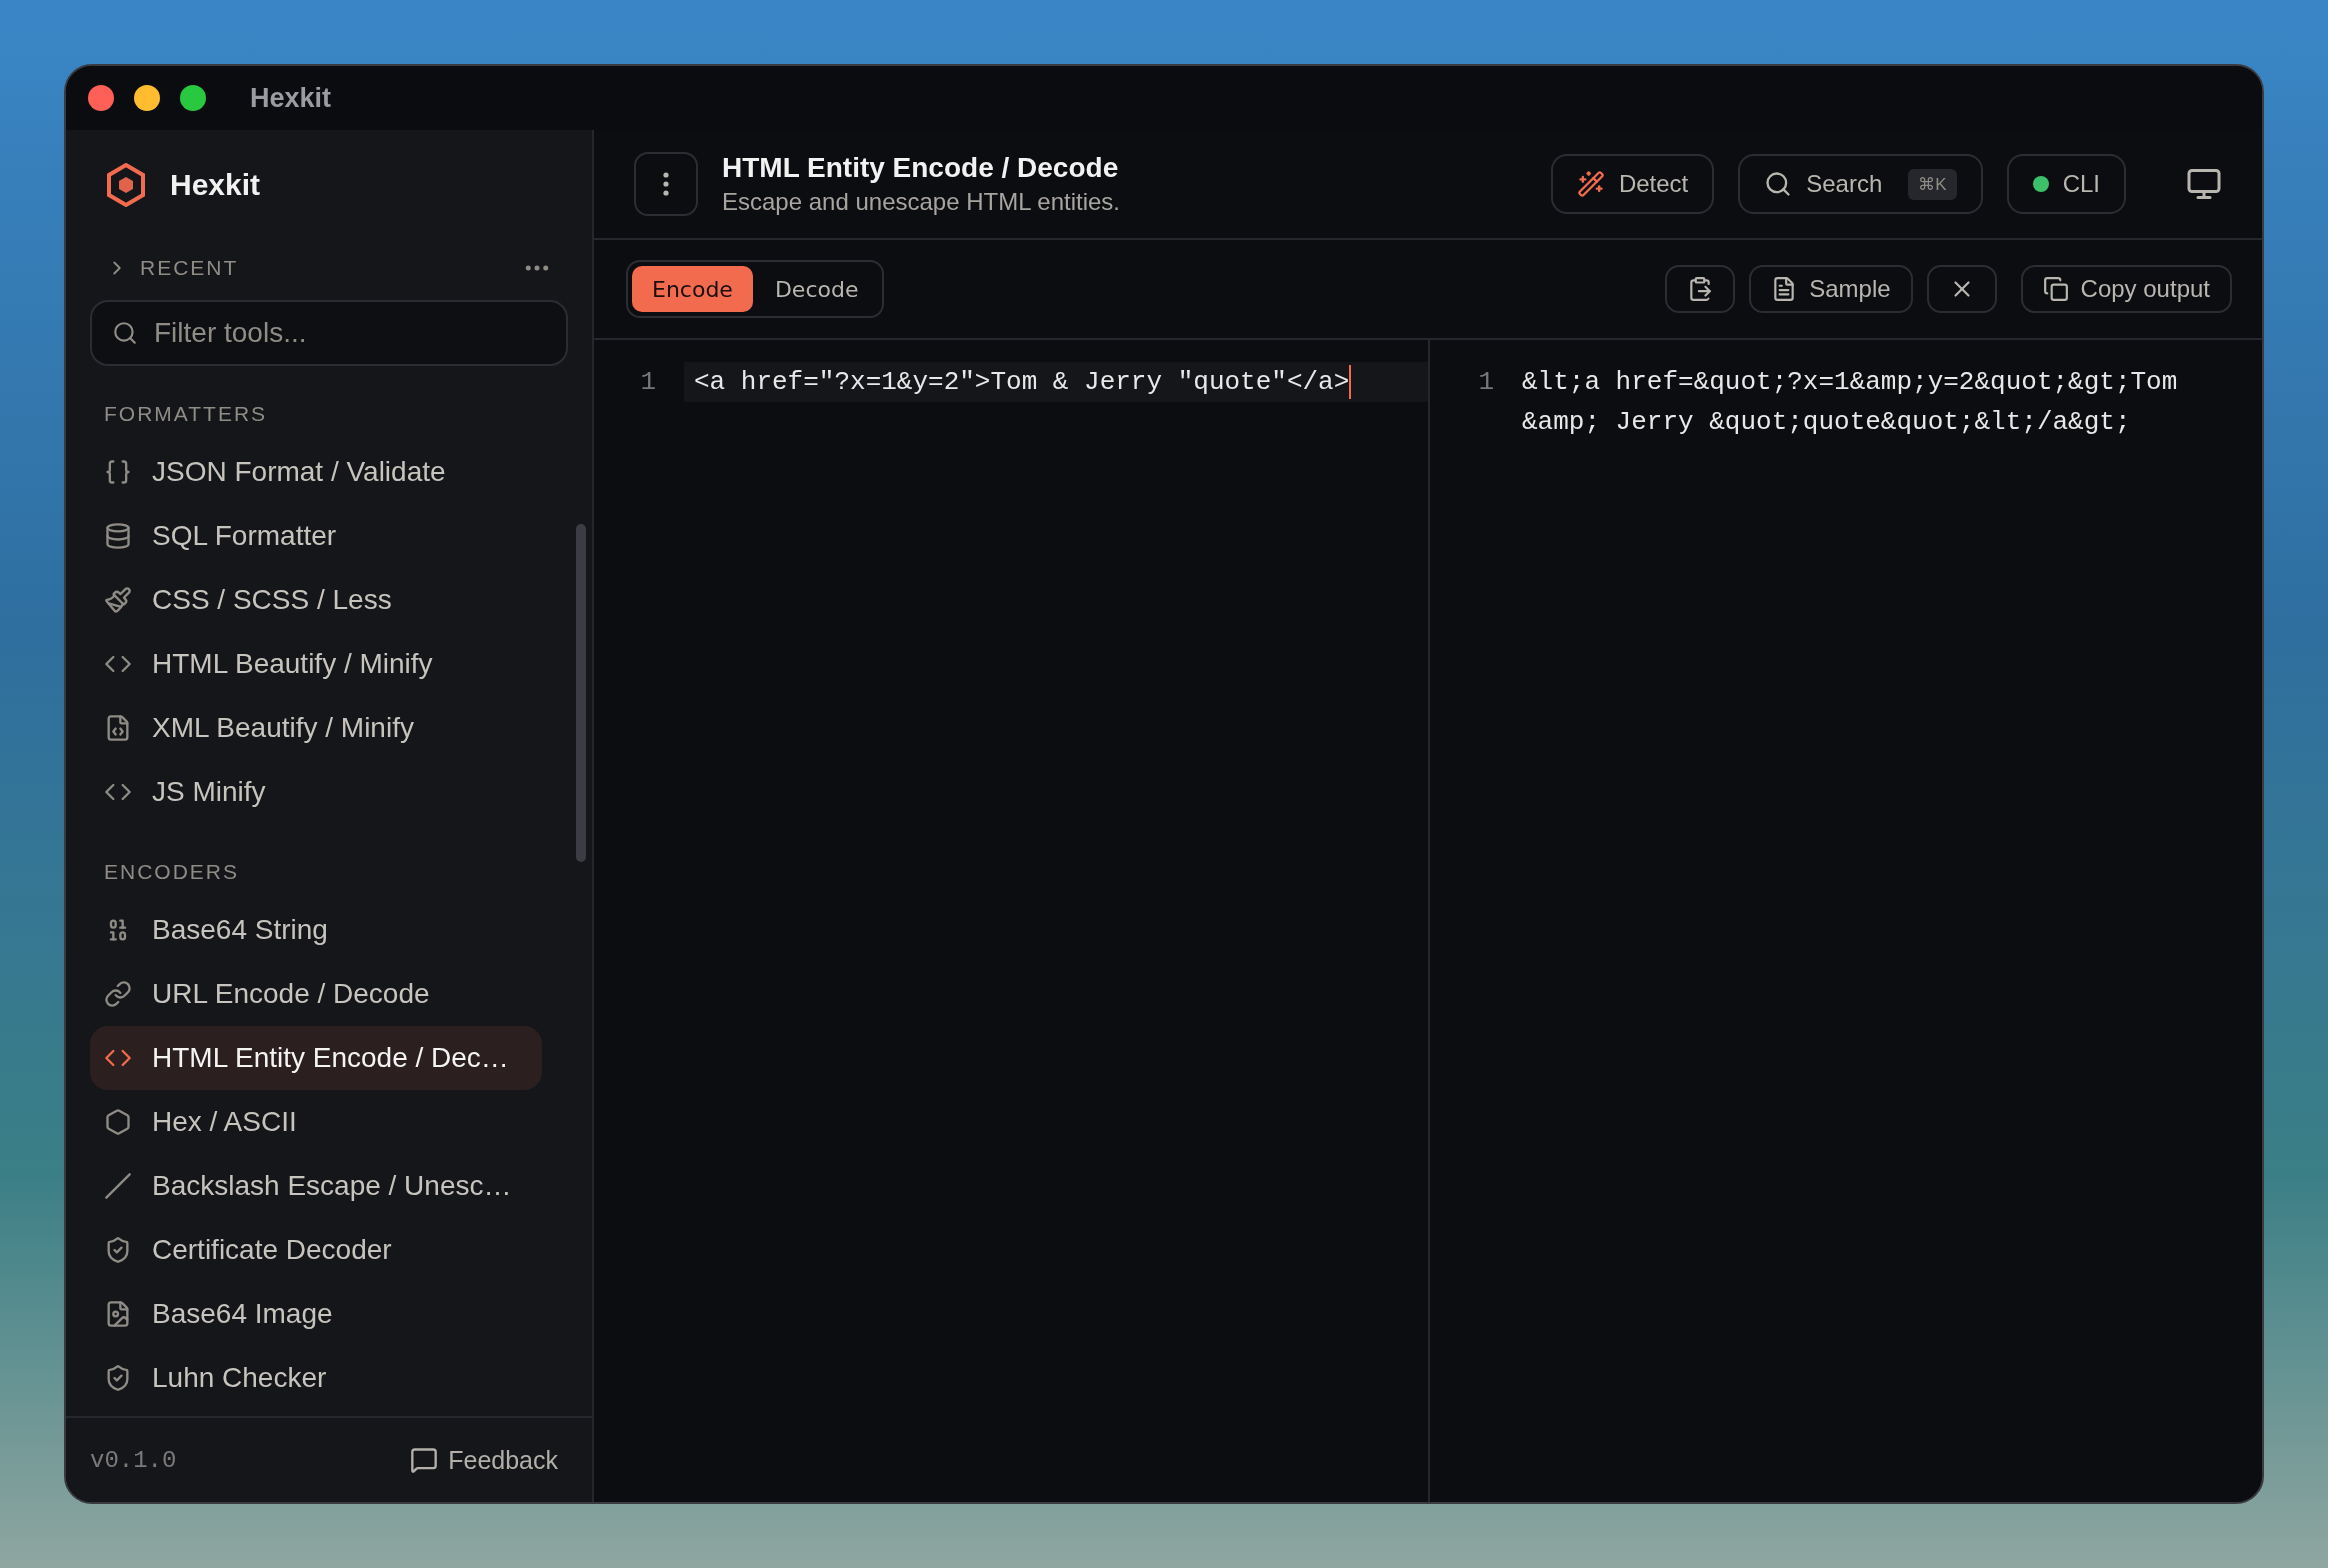 This screenshot has width=2328, height=1568. What do you see at coordinates (118, 600) in the screenshot?
I see `paintbrush-icon` at bounding box center [118, 600].